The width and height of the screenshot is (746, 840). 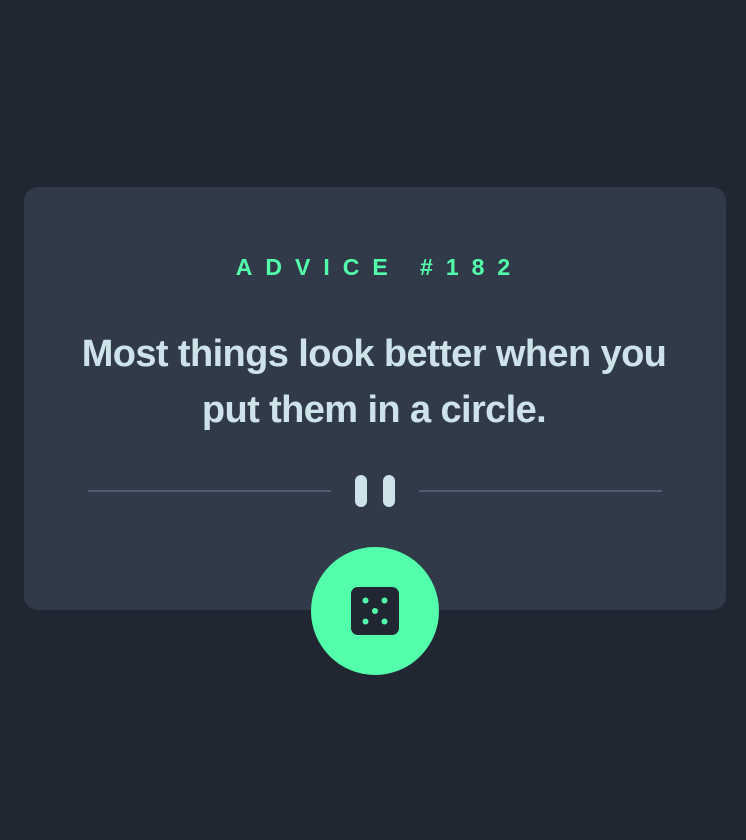 I want to click on pause-icon, so click(x=375, y=491).